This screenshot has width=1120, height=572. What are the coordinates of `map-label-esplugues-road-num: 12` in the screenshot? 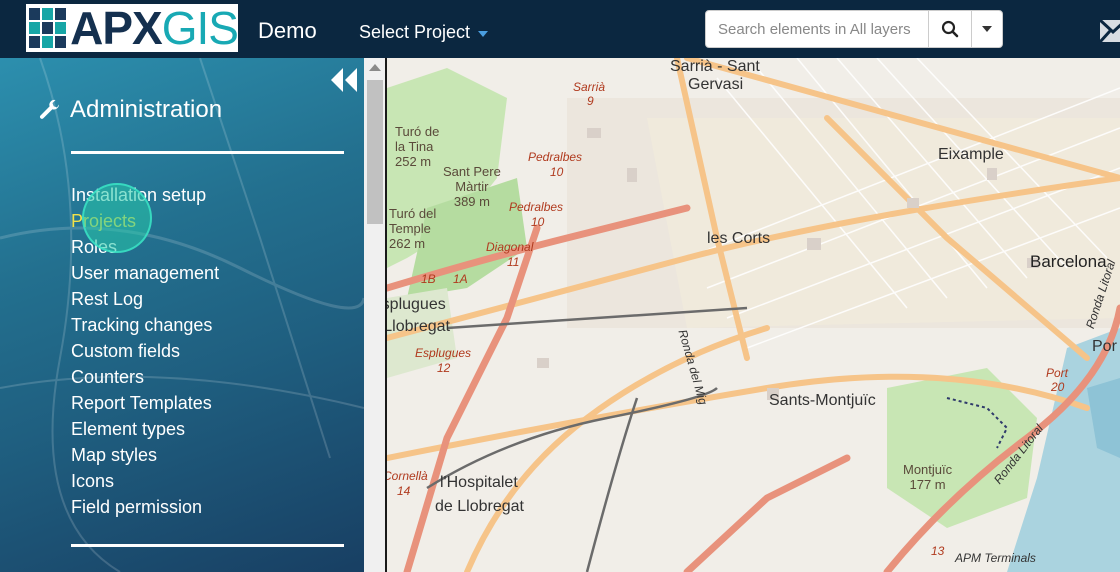 It's located at (444, 368).